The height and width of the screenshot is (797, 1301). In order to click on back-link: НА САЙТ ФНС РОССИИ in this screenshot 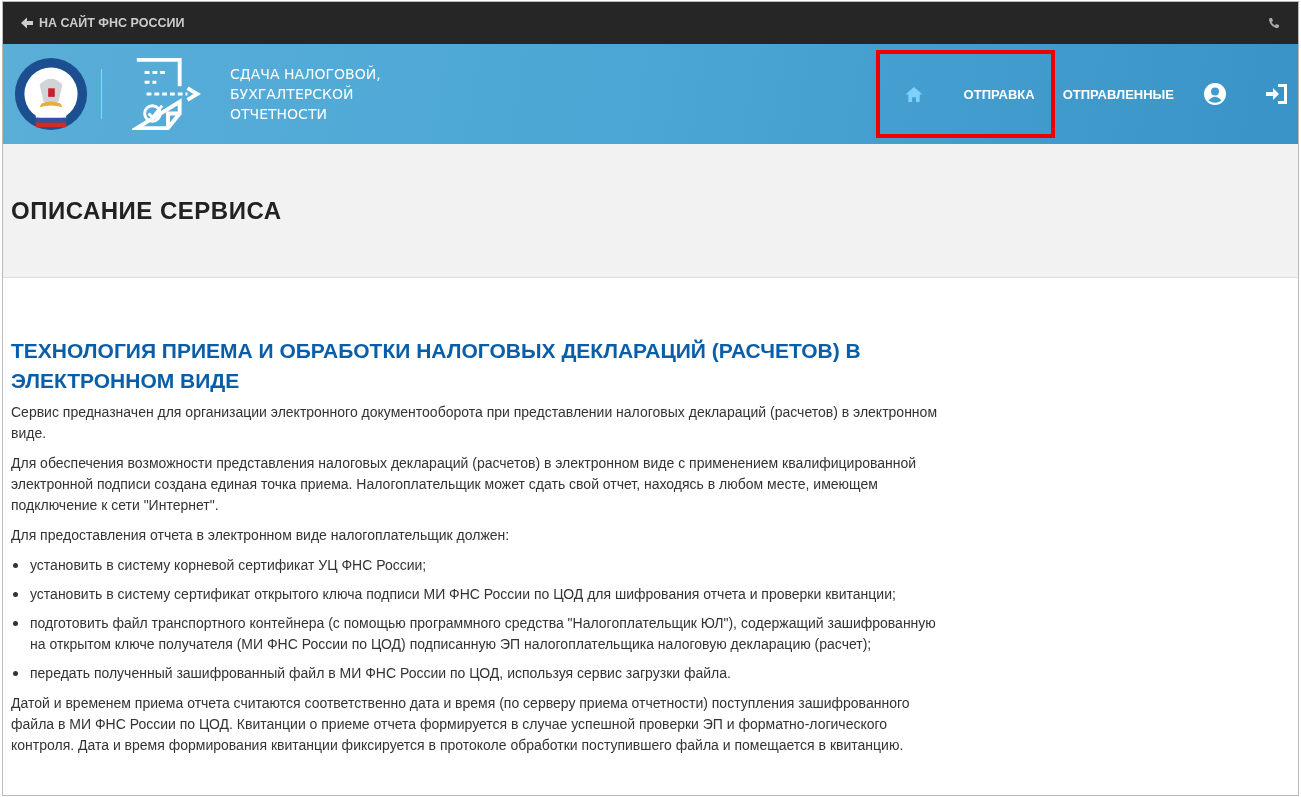, I will do `click(103, 23)`.